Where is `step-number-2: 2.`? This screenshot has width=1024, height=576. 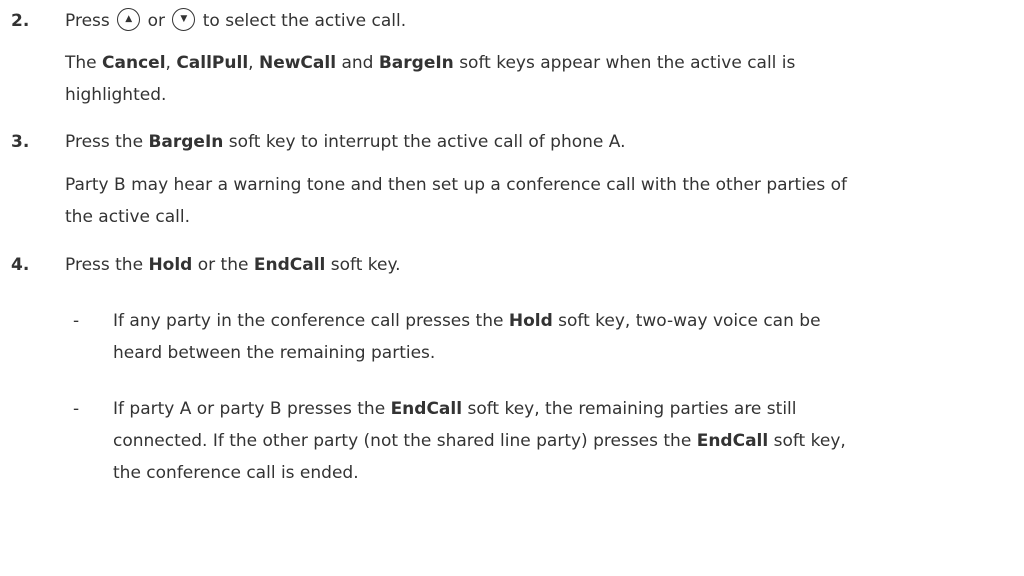 step-number-2: 2. is located at coordinates (20, 21).